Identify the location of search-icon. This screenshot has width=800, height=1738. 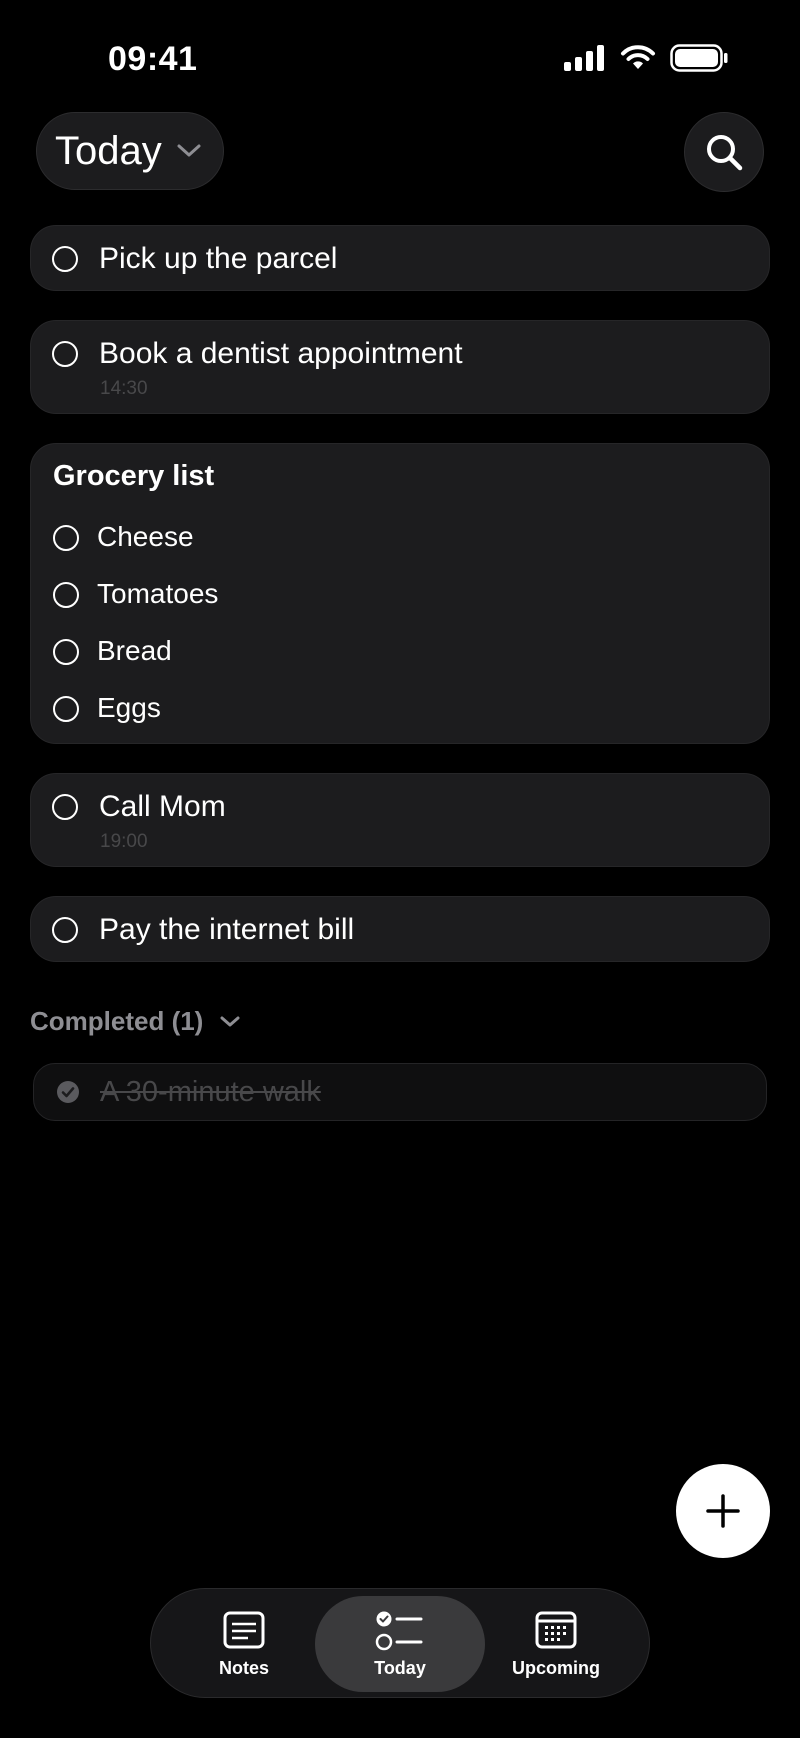
(725, 153).